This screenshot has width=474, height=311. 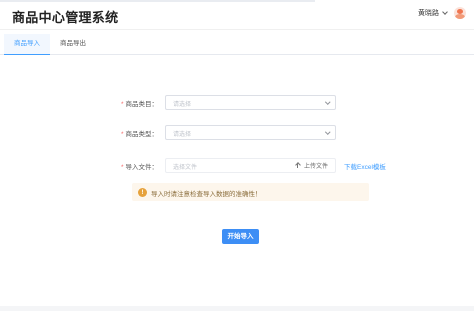 What do you see at coordinates (237, 44) in the screenshot?
I see `tab-bar: 商品导入 商品导出` at bounding box center [237, 44].